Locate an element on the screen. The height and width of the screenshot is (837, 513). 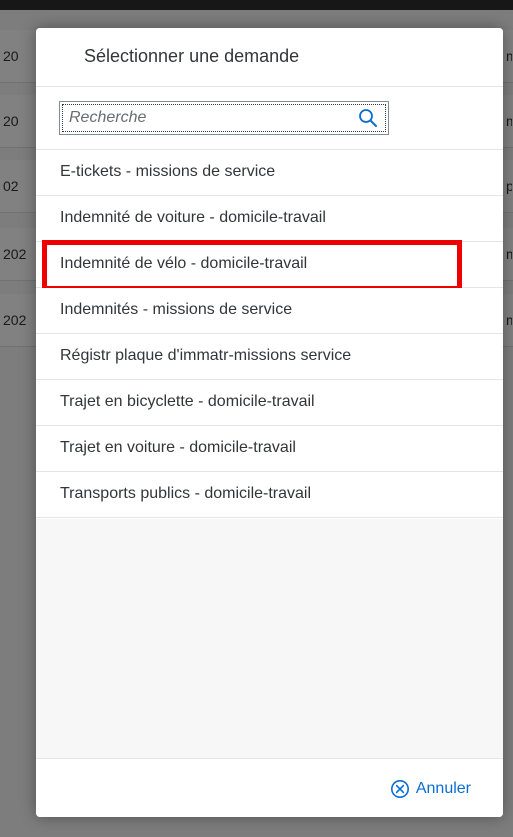
list-item-trajet-voiture: Trajet en voiture - domicile-travail is located at coordinates (269, 449).